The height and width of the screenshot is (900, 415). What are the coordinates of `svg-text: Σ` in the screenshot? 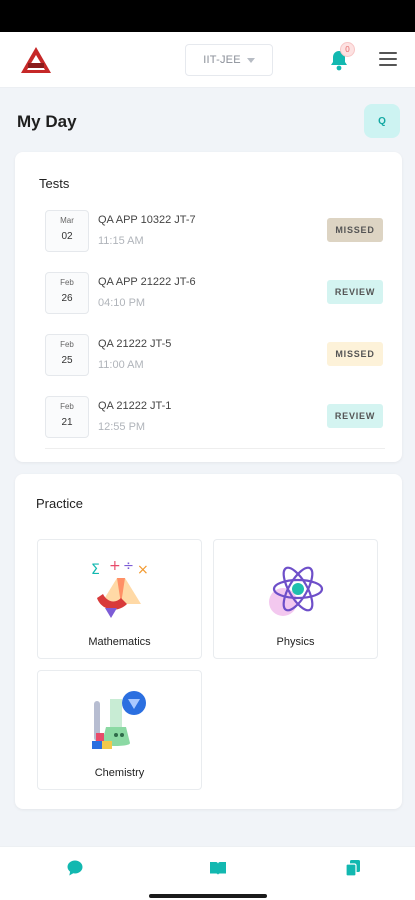 It's located at (95, 570).